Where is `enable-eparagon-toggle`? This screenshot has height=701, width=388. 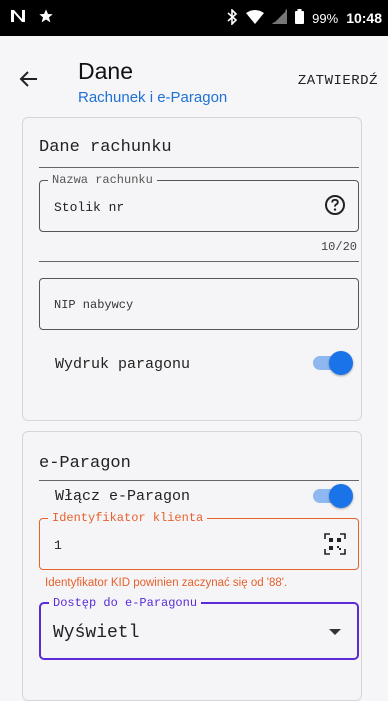
enable-eparagon-toggle is located at coordinates (331, 496).